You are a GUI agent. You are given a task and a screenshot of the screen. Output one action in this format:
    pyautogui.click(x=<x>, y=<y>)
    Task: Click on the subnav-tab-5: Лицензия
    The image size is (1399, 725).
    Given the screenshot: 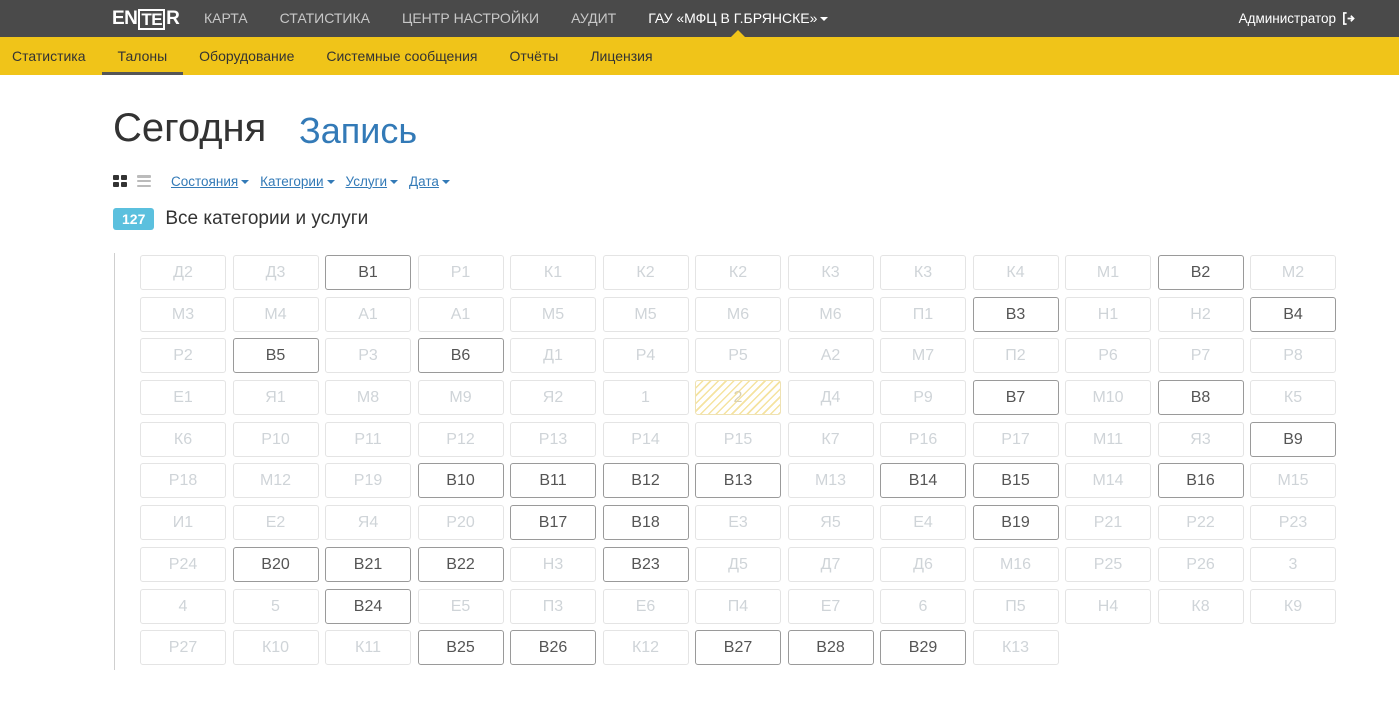 What is the action you would take?
    pyautogui.click(x=621, y=56)
    